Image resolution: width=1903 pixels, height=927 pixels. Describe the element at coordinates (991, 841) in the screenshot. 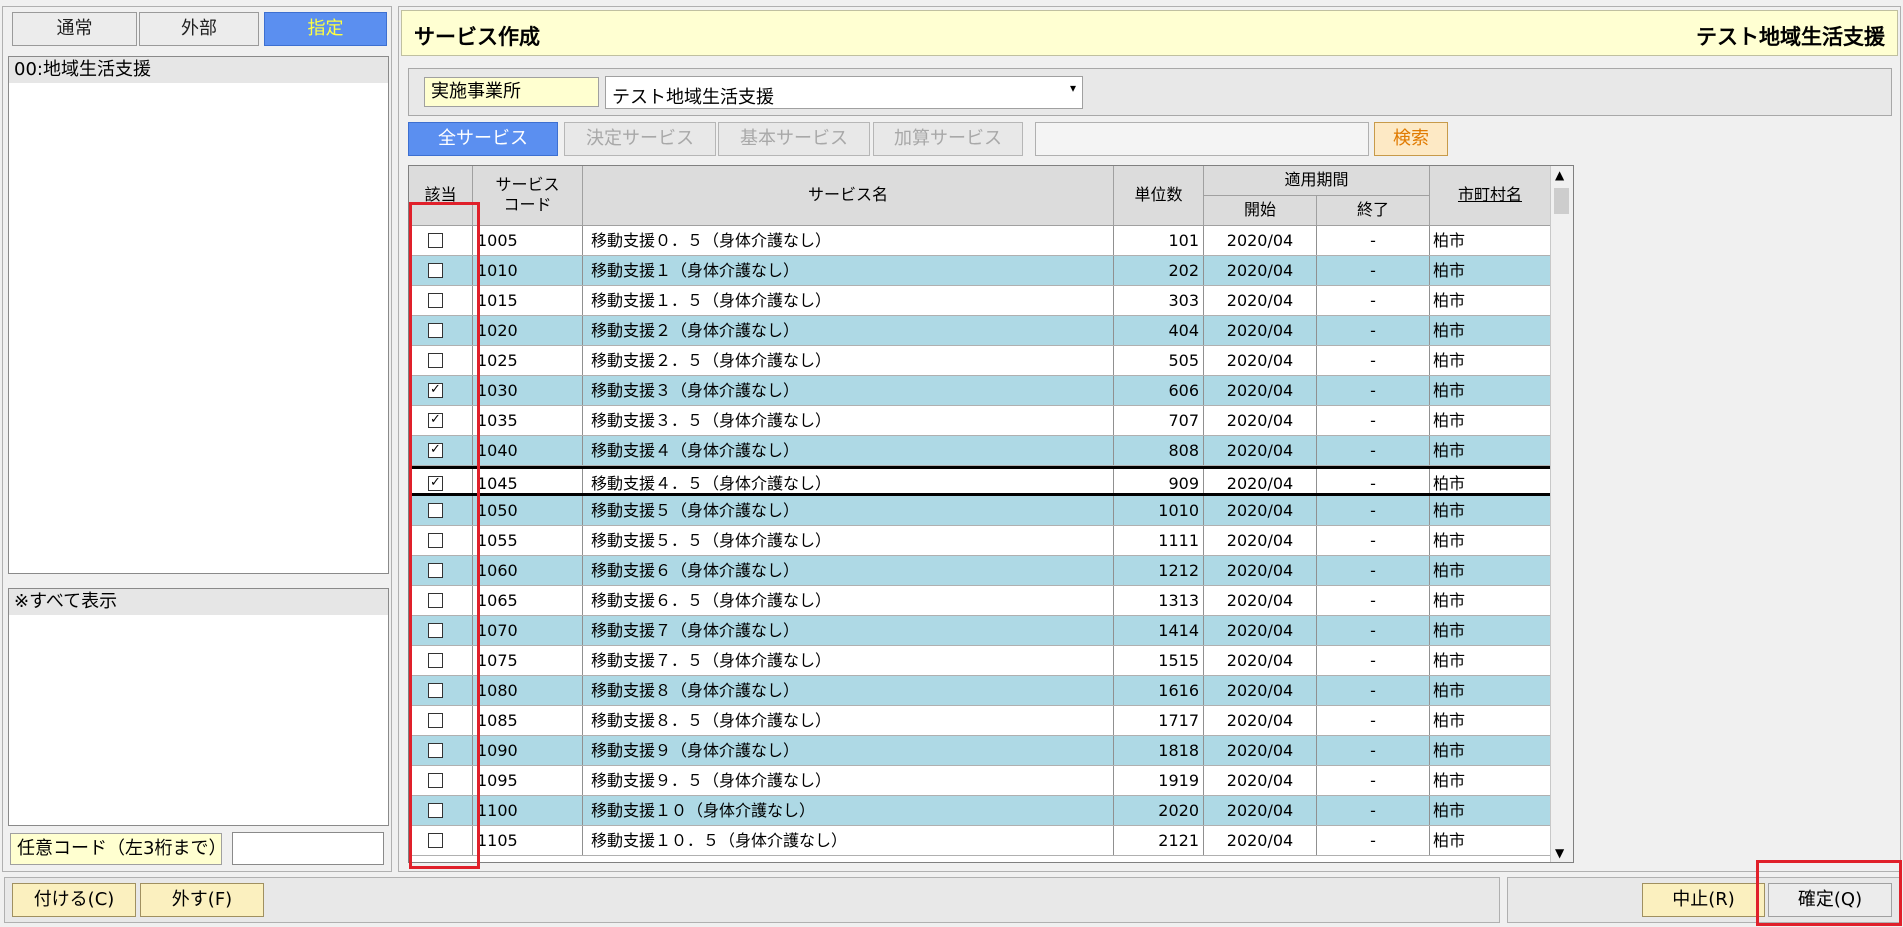

I see `table-row: 1105 移動支援１０．５（身体介護なし） 2121 2020/04- 柏市` at that location.